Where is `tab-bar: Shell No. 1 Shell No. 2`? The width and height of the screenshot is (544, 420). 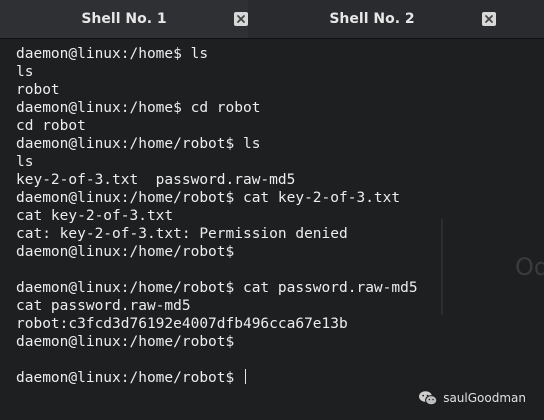
tab-bar: Shell No. 1 Shell No. 2 is located at coordinates (272, 19).